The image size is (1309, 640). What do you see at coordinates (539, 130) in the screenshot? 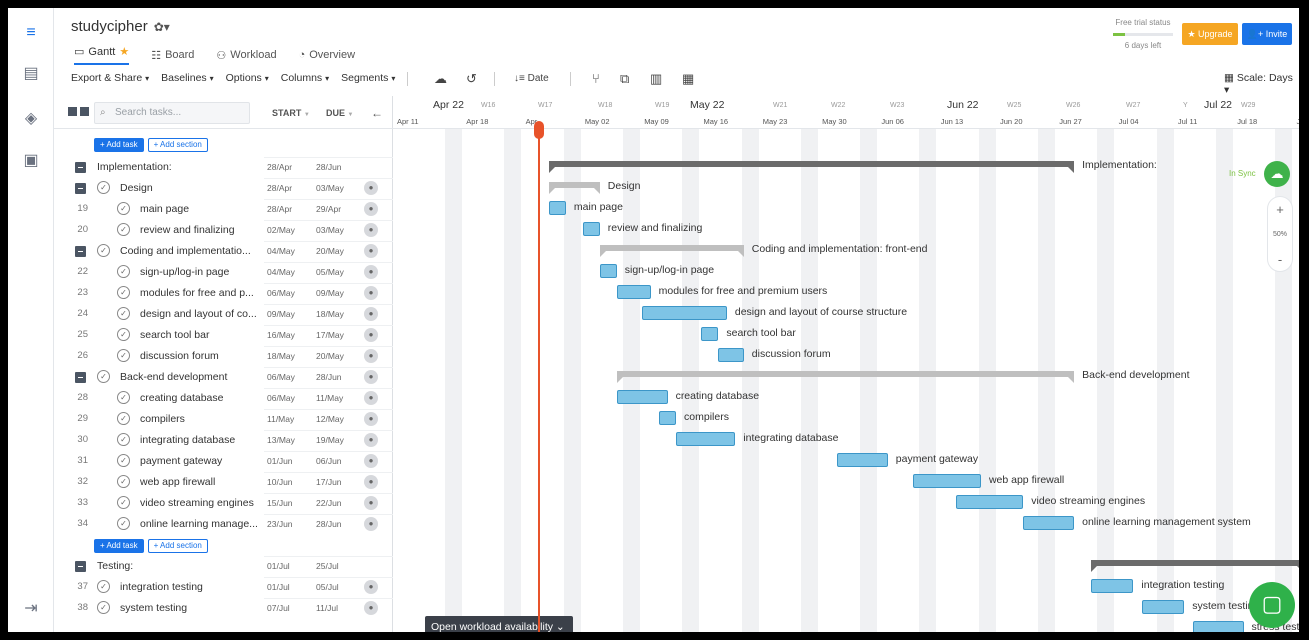
I see `today-marker-handle` at bounding box center [539, 130].